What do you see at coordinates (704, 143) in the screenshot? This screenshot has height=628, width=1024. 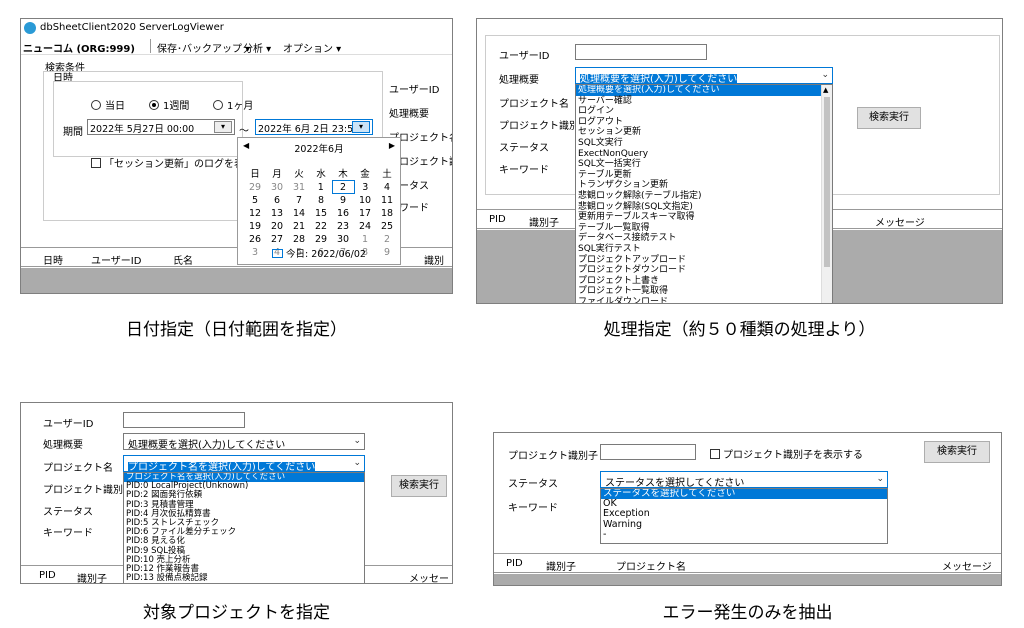 I see `list-item: SQL文実行` at bounding box center [704, 143].